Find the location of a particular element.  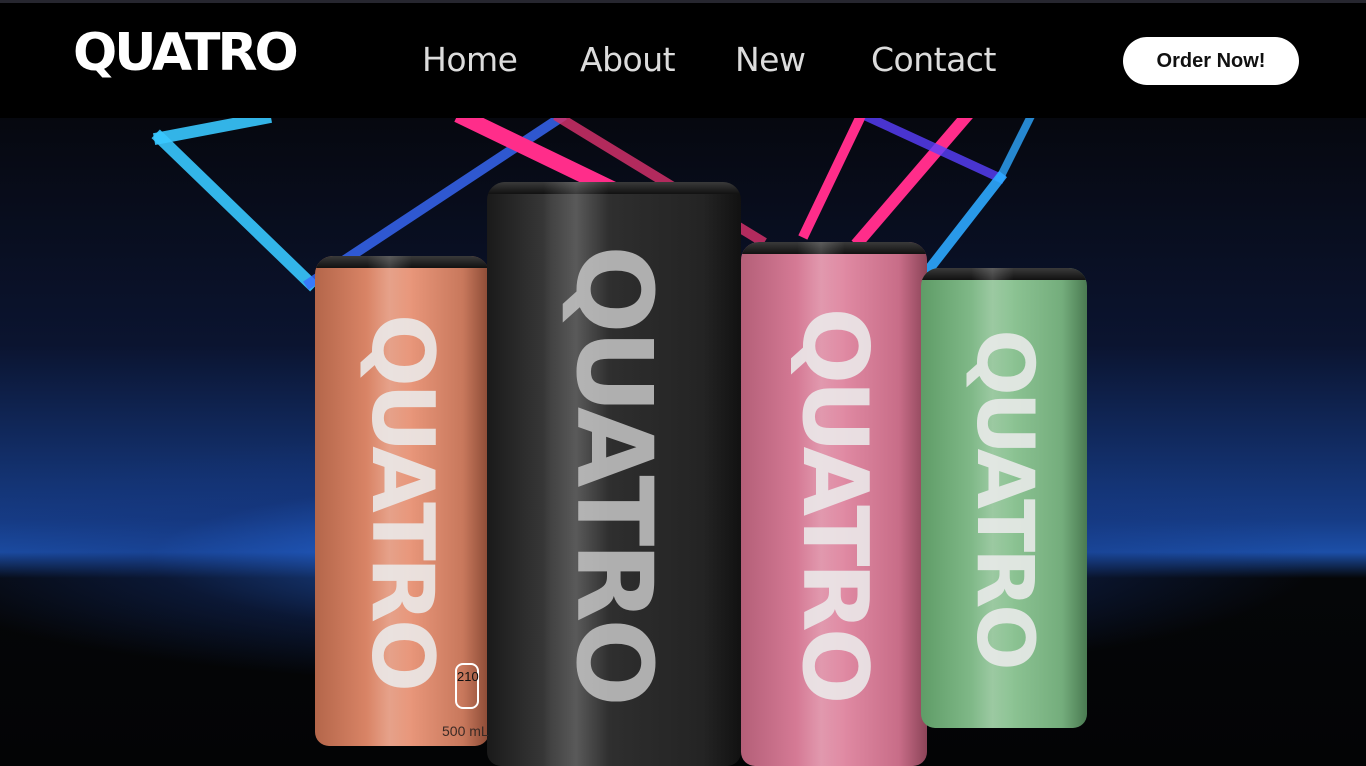

nav-link-contact: Contact is located at coordinates (933, 59).